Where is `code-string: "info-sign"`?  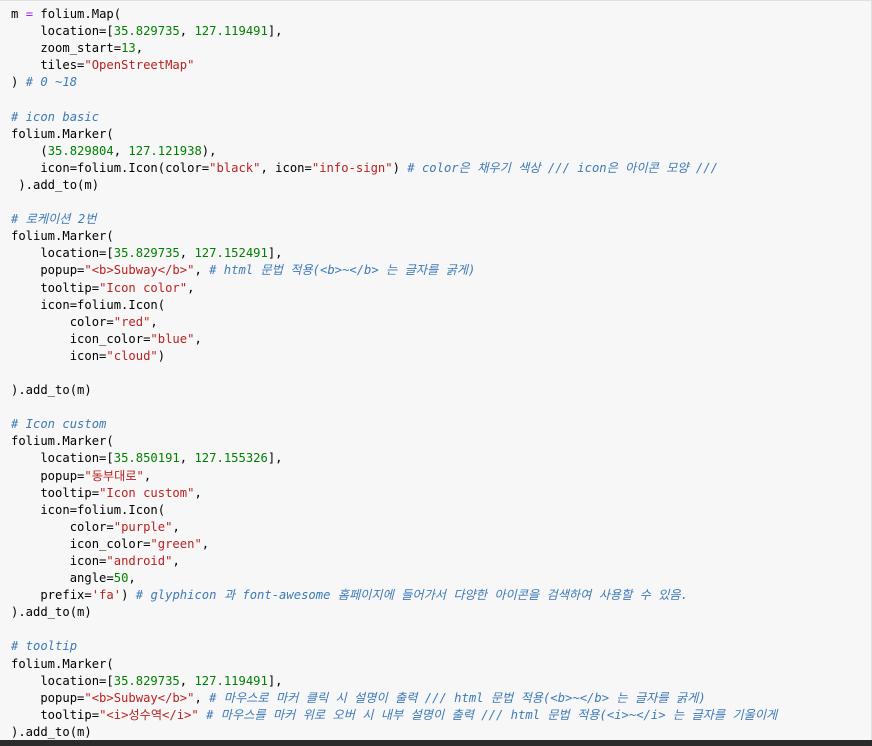 code-string: "info-sign" is located at coordinates (352, 167).